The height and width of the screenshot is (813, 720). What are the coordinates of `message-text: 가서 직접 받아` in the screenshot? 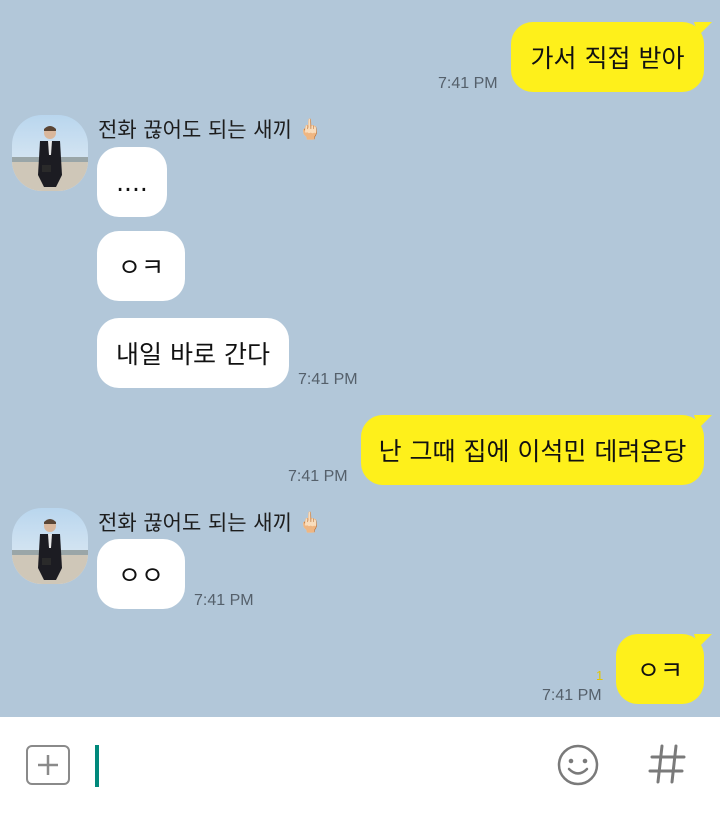 It's located at (607, 58).